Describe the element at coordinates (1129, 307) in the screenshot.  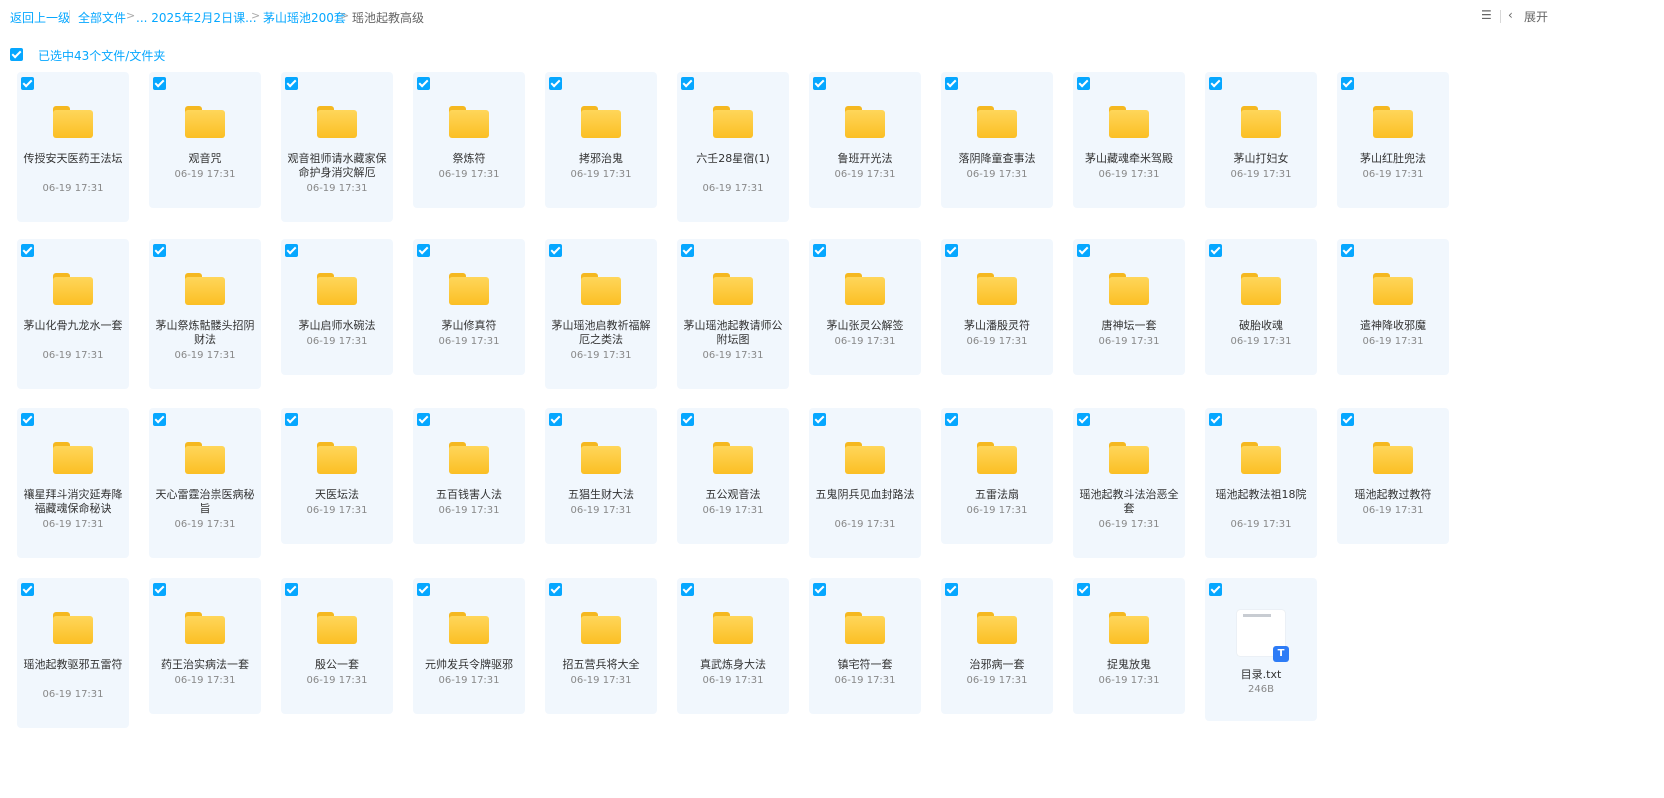
I see `folder-item: 唐神坛一套 06-19 17:31` at that location.